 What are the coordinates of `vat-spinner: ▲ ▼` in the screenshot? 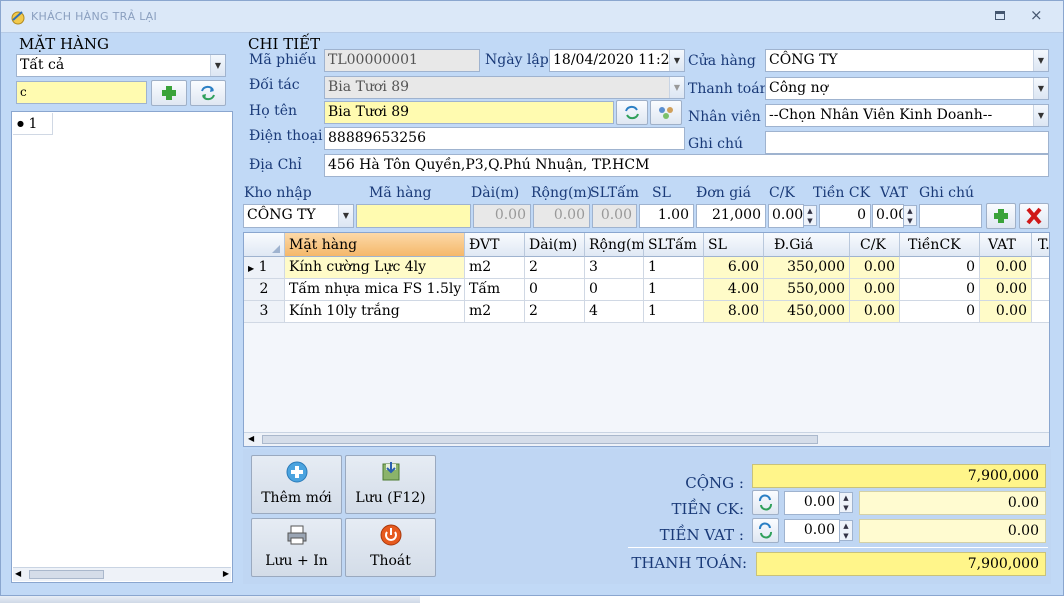 It's located at (910, 215).